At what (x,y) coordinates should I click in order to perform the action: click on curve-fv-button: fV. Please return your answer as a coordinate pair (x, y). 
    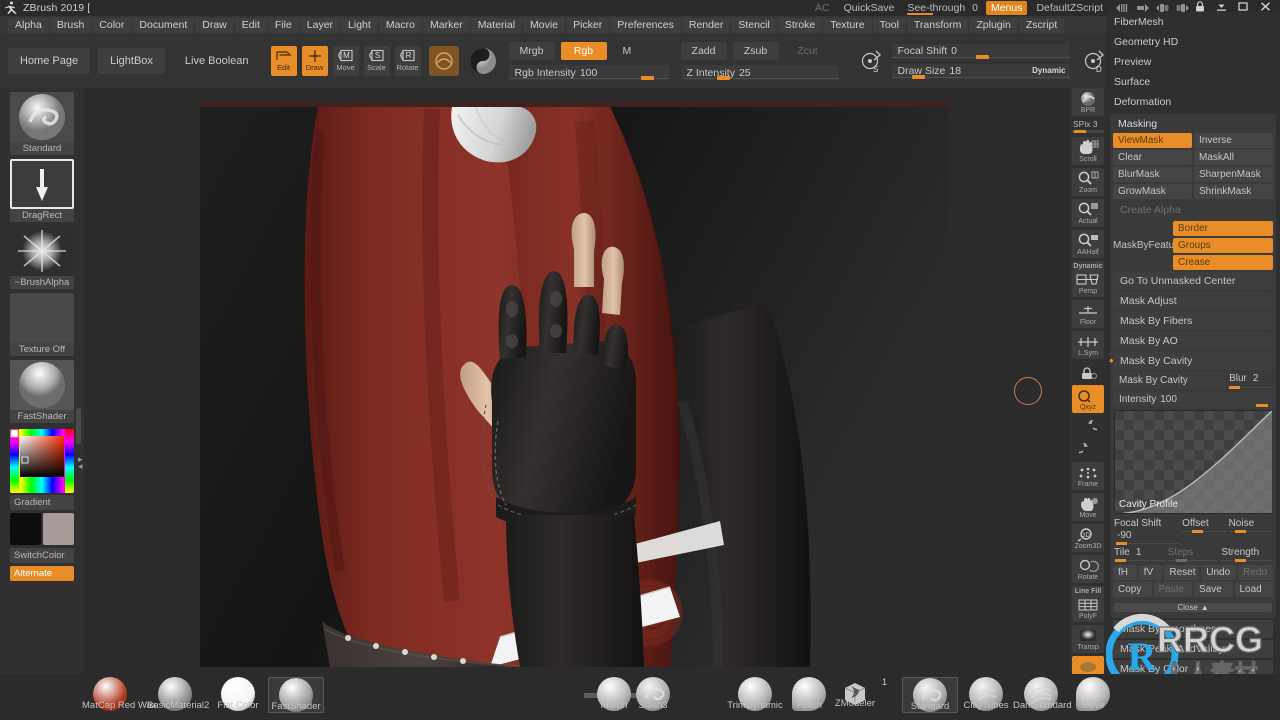
    Looking at the image, I should click on (1150, 572).